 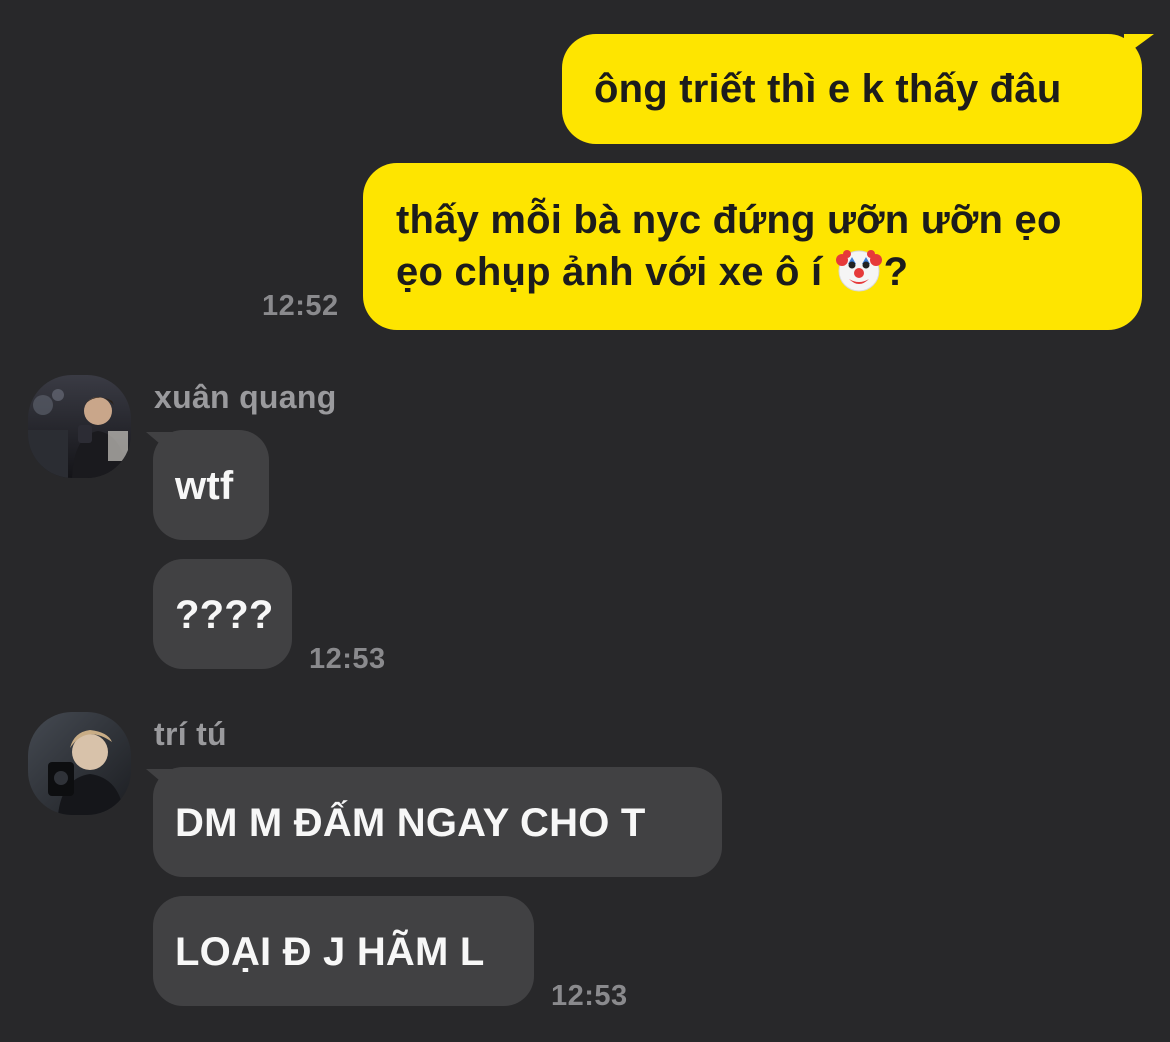 I want to click on timestamp: 12:52, so click(x=300, y=306).